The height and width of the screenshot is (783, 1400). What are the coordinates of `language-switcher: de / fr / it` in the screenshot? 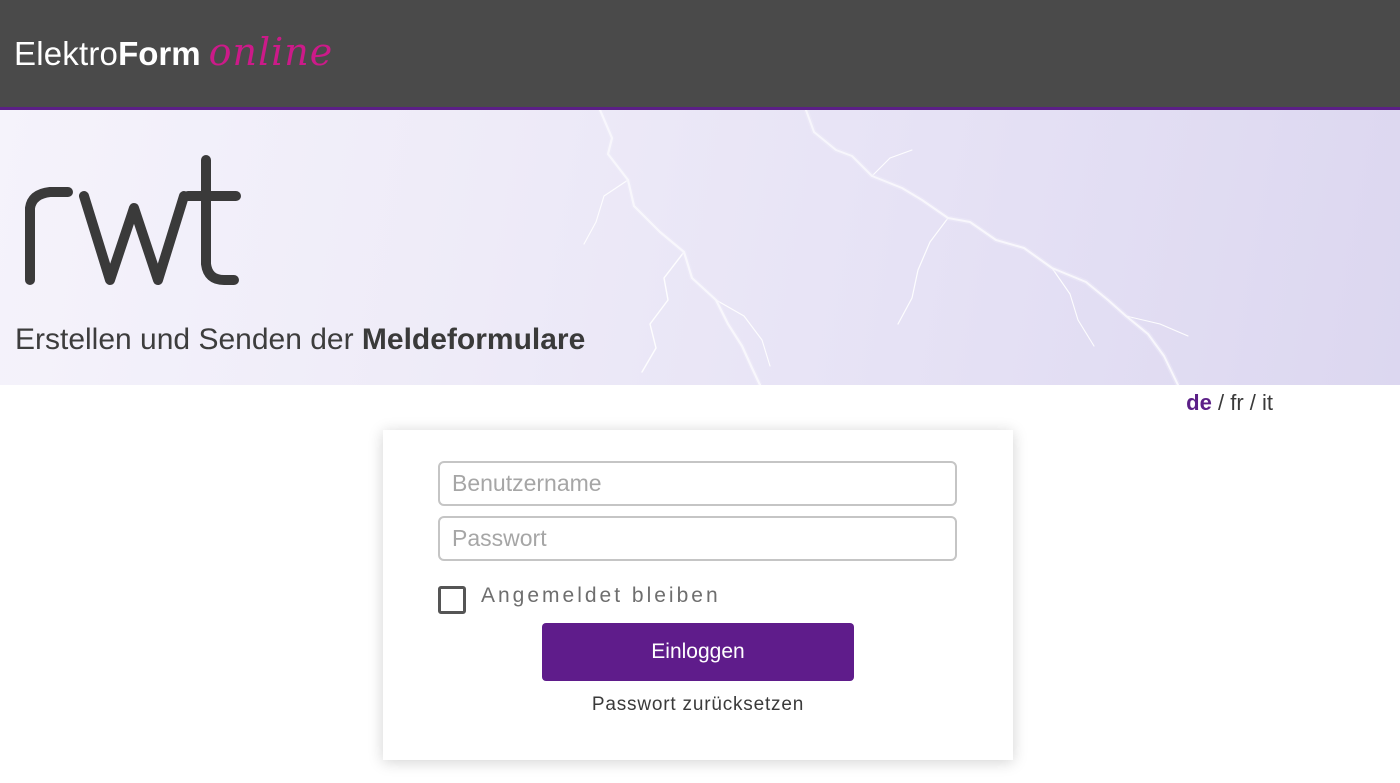 It's located at (1229, 403).